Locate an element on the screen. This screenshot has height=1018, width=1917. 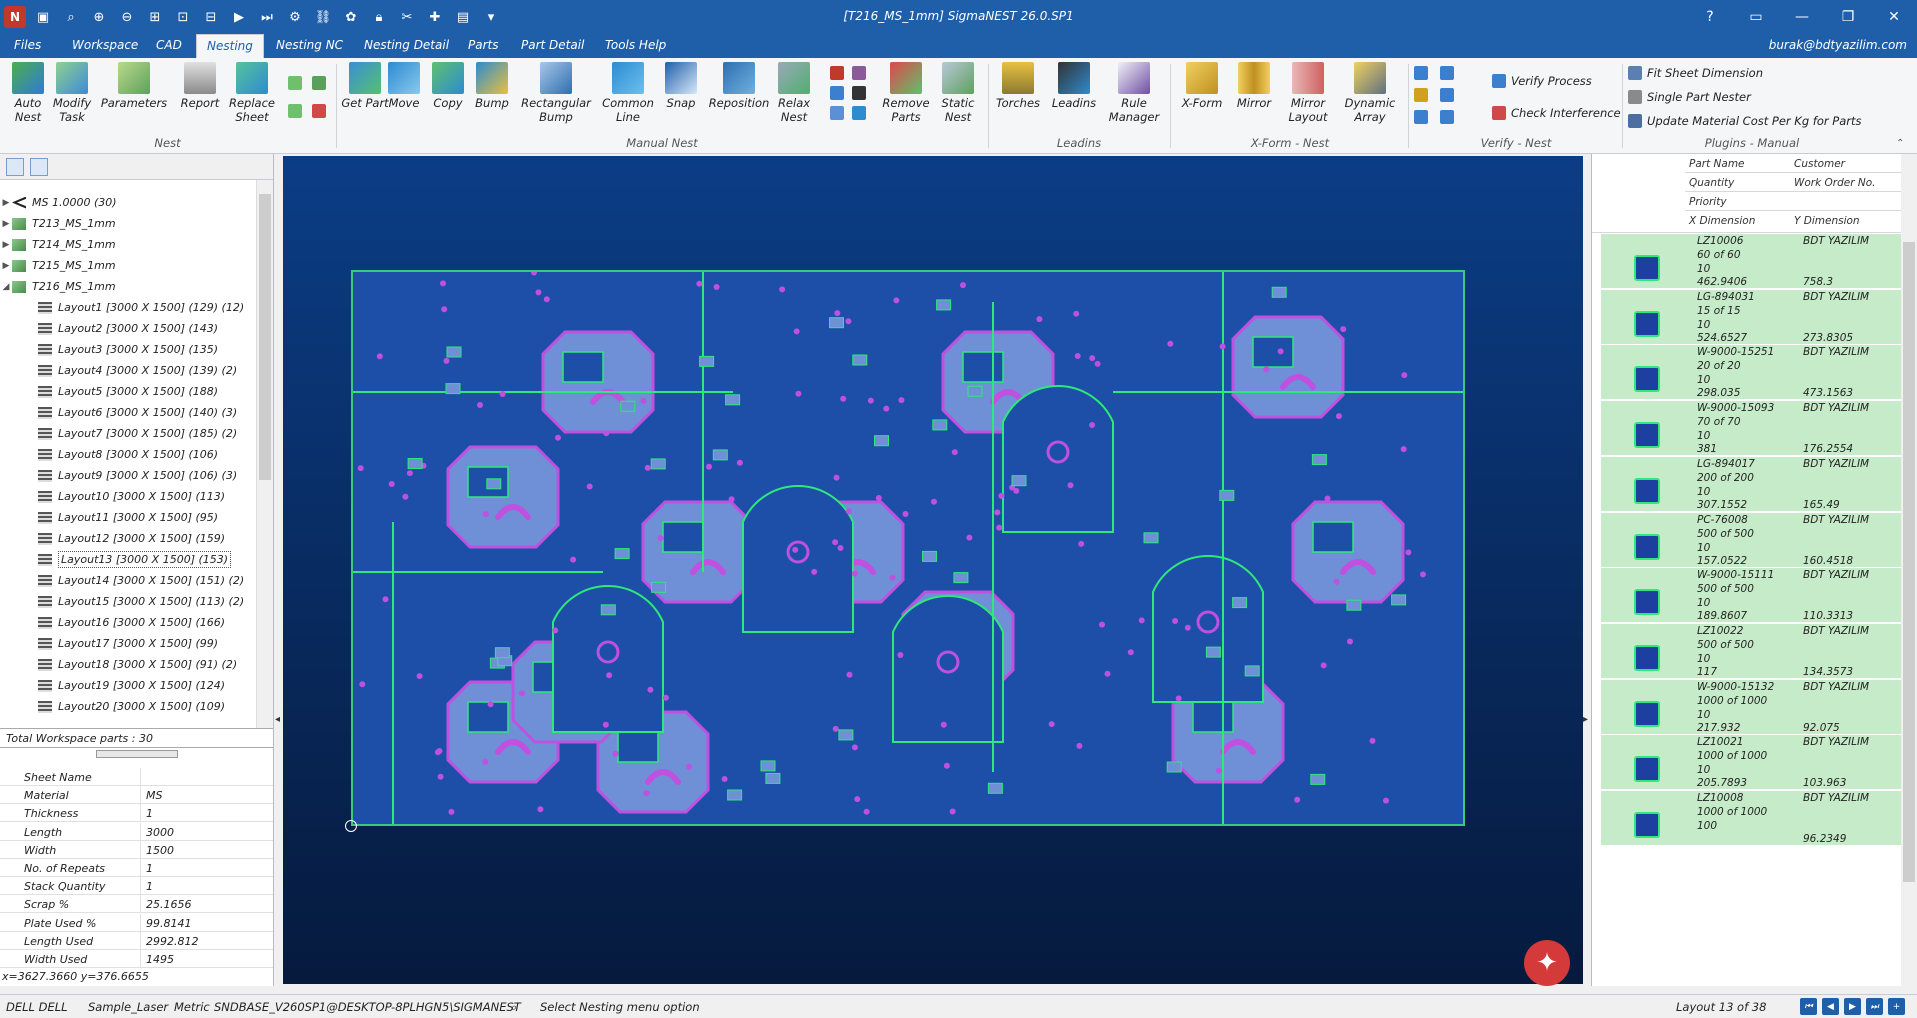
tree-item-layout: Layout3 [3000 X 1500] (135) is located at coordinates (128, 349).